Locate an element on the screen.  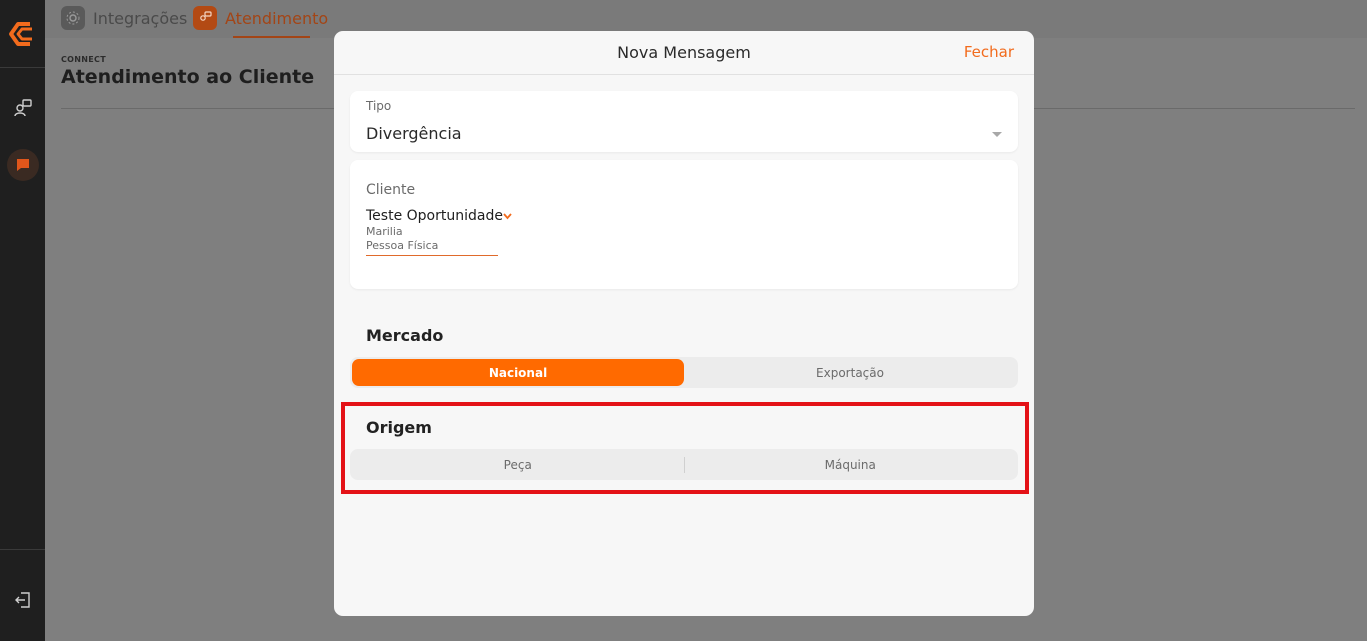
cliente-label: Cliente is located at coordinates (391, 190).